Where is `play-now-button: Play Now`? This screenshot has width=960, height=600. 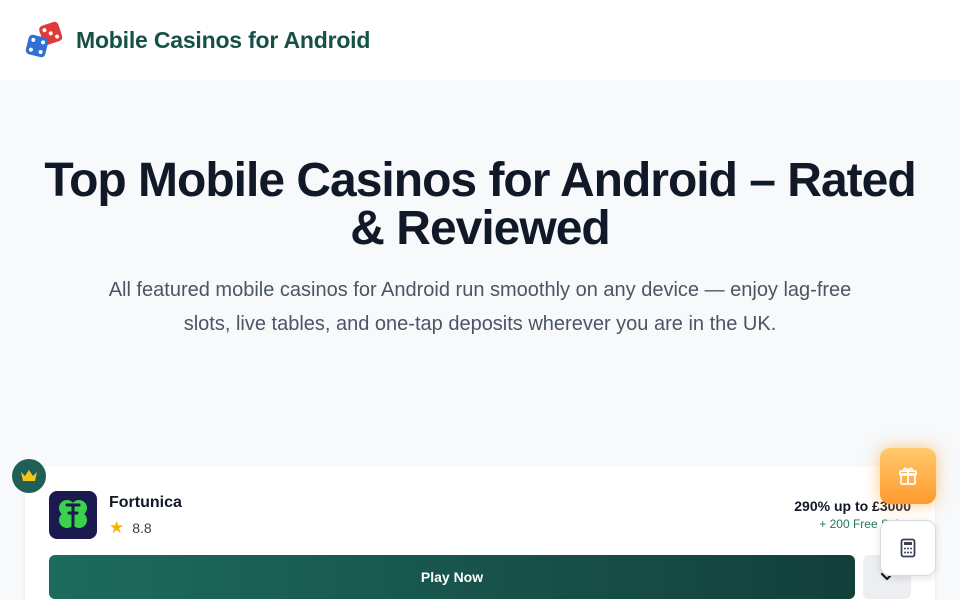
play-now-button: Play Now is located at coordinates (452, 577).